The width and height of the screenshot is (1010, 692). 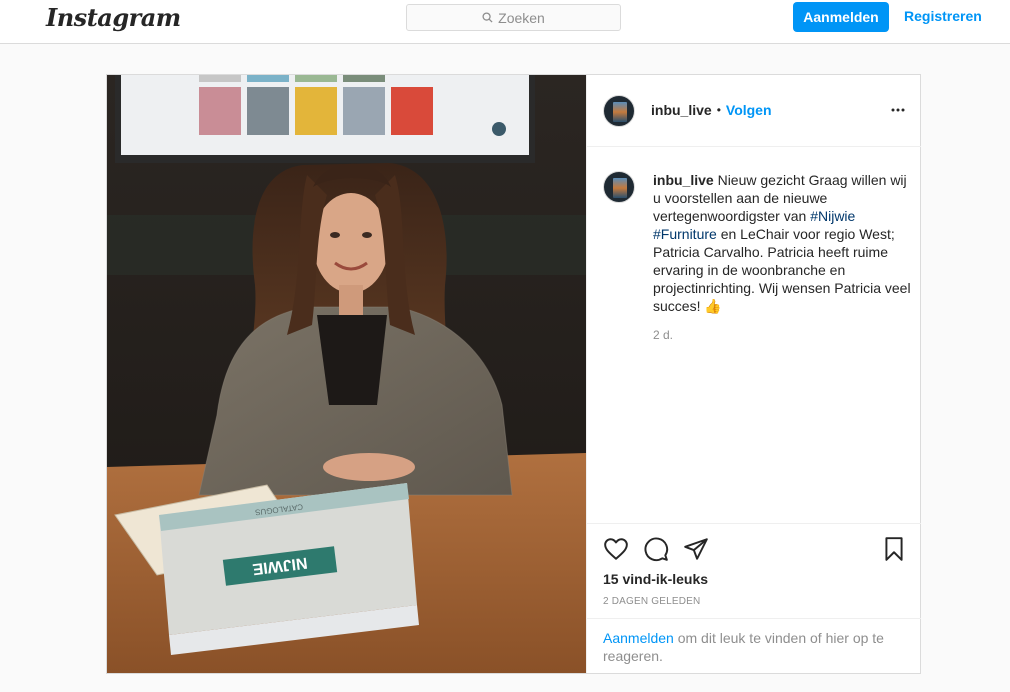 I want to click on search-icon, so click(x=487, y=17).